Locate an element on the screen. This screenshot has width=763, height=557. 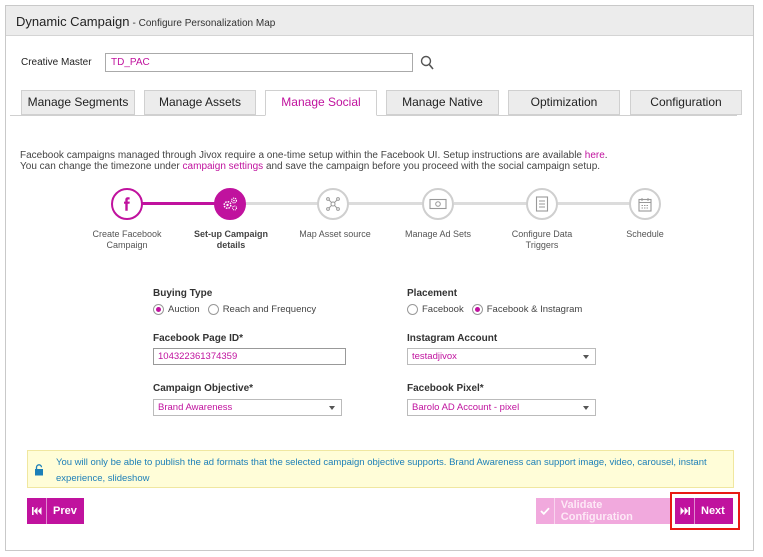
page-title: Dynamic Campaign is located at coordinates (73, 21).